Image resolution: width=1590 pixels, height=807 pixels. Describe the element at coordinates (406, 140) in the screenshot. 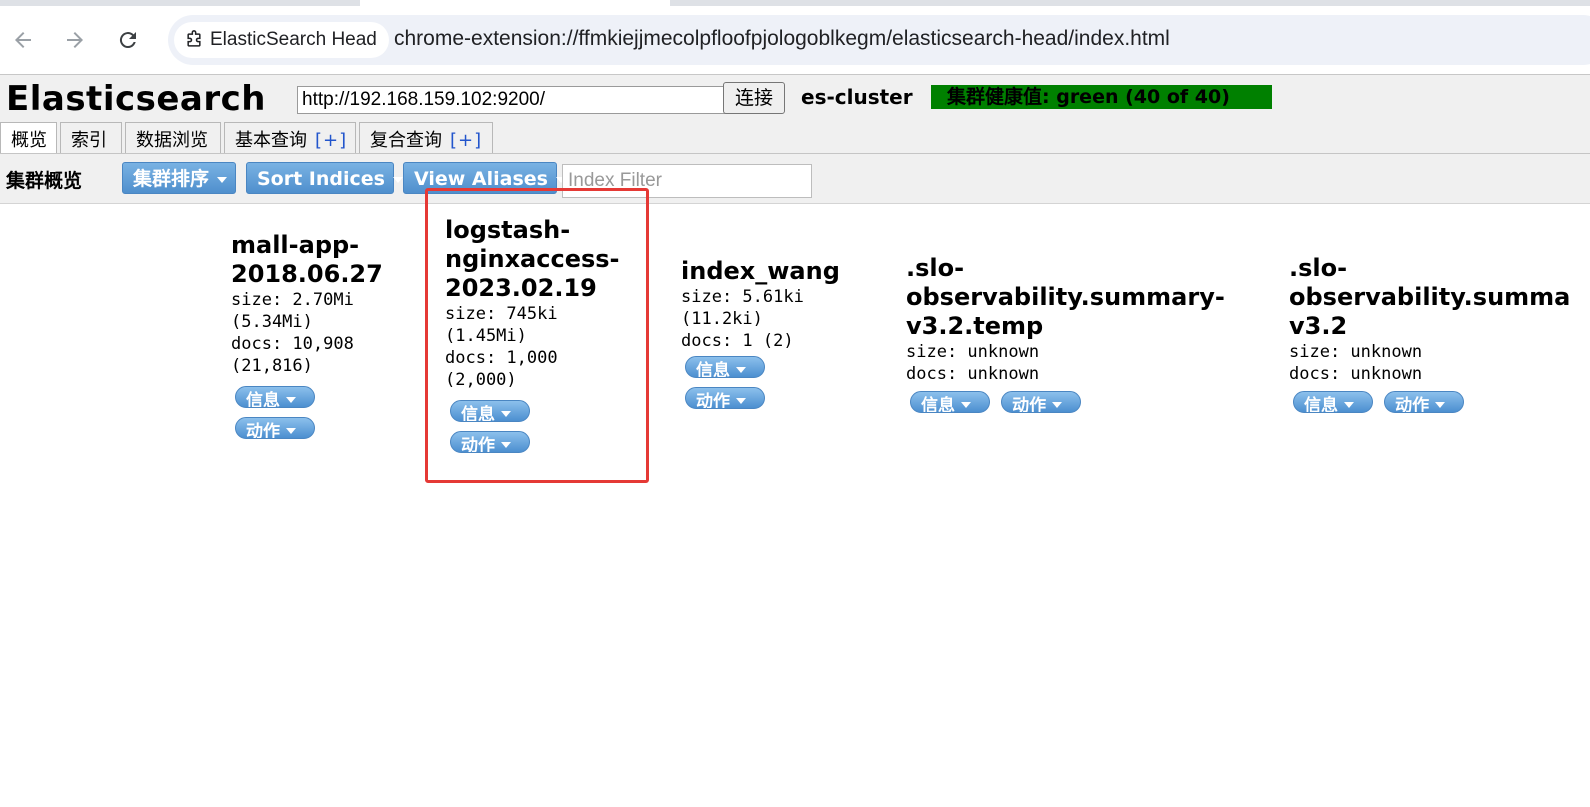

I see `tab-label: 复合查询` at that location.